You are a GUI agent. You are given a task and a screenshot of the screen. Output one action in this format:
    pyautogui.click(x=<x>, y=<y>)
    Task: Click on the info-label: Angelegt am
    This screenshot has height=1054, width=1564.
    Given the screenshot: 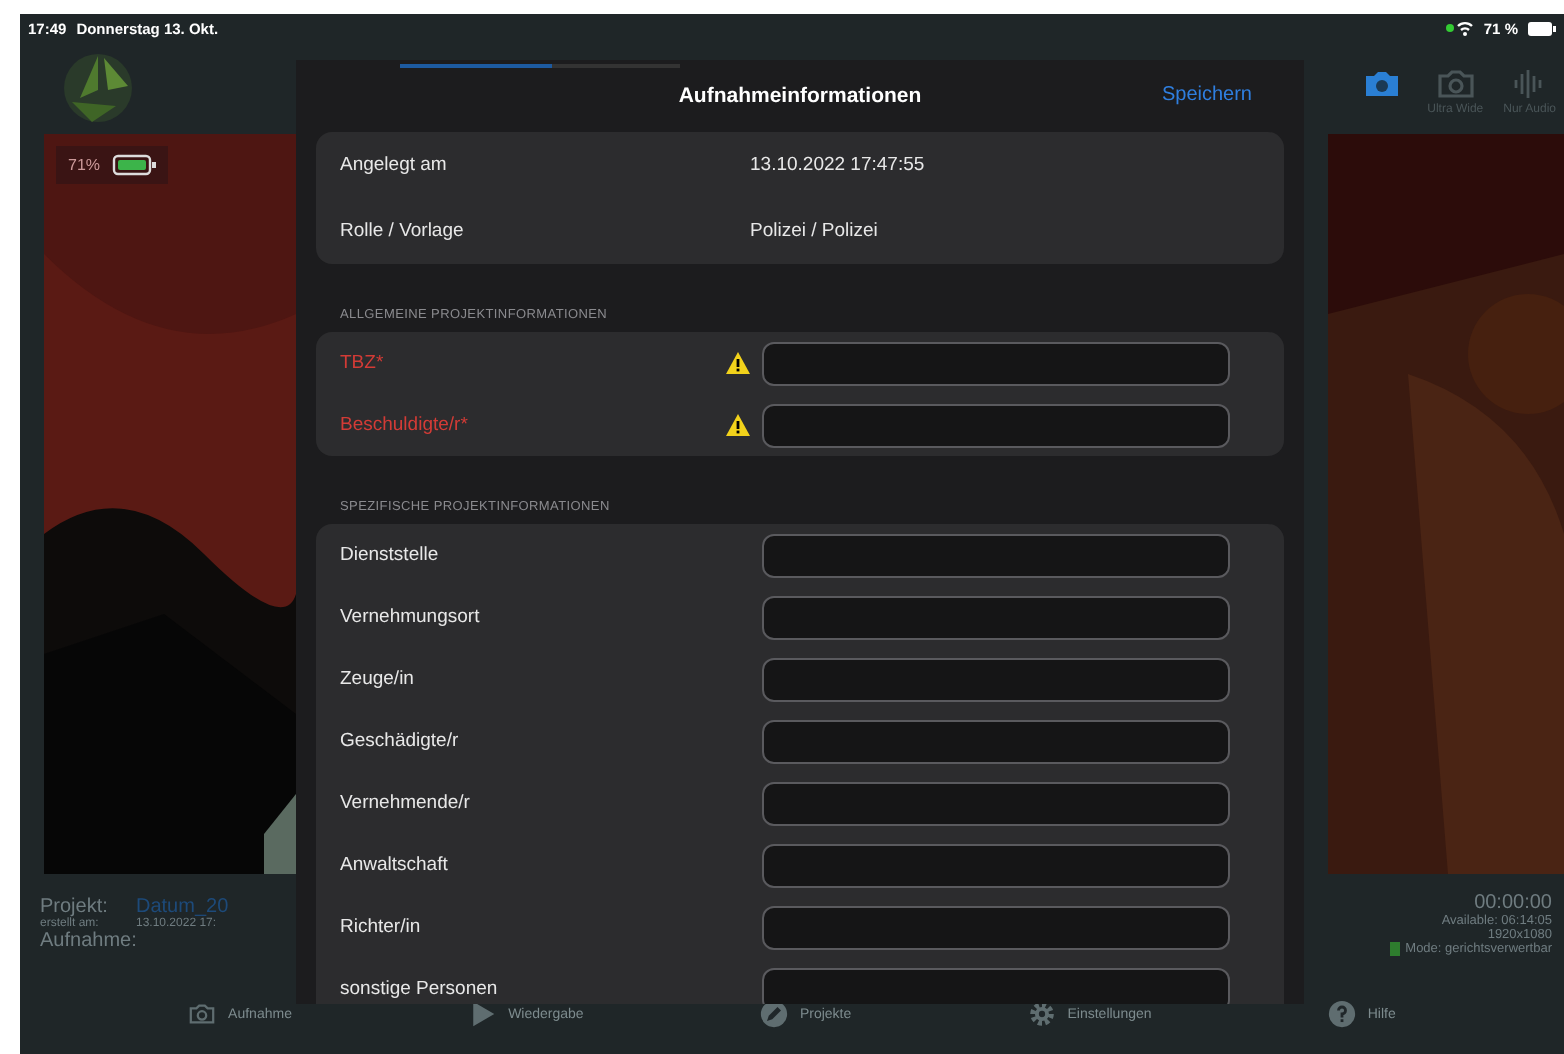 What is the action you would take?
    pyautogui.click(x=394, y=165)
    